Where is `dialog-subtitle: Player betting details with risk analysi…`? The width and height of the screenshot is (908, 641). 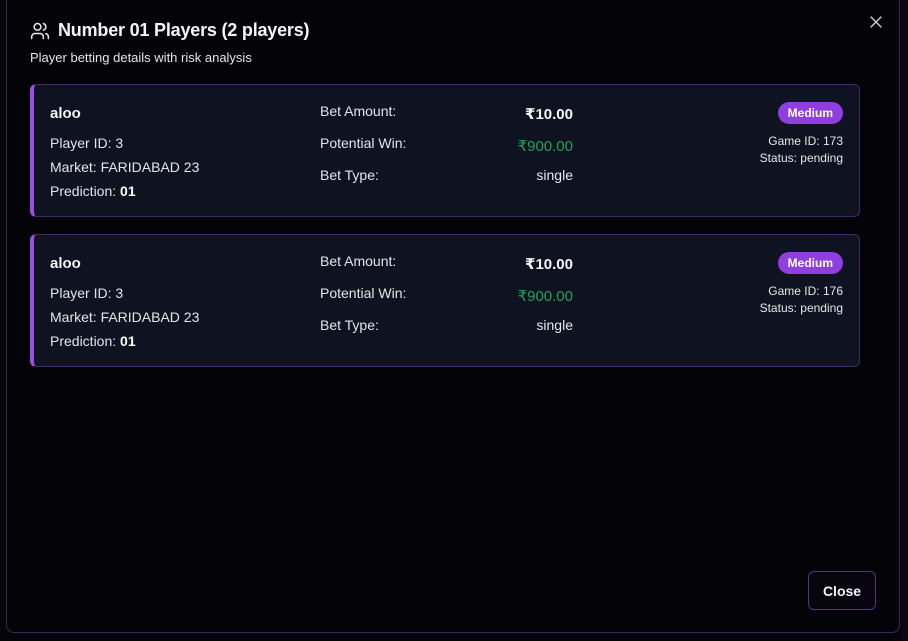
dialog-subtitle: Player betting details with risk analysi… is located at coordinates (141, 57).